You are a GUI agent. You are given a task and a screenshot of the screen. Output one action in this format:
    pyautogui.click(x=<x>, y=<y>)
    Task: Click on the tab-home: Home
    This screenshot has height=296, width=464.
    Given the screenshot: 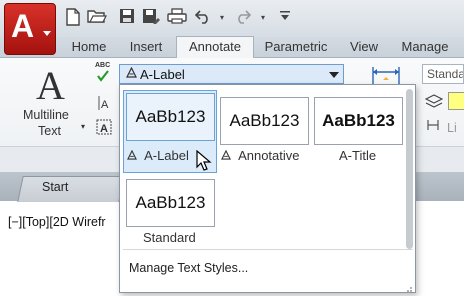 What is the action you would take?
    pyautogui.click(x=89, y=47)
    